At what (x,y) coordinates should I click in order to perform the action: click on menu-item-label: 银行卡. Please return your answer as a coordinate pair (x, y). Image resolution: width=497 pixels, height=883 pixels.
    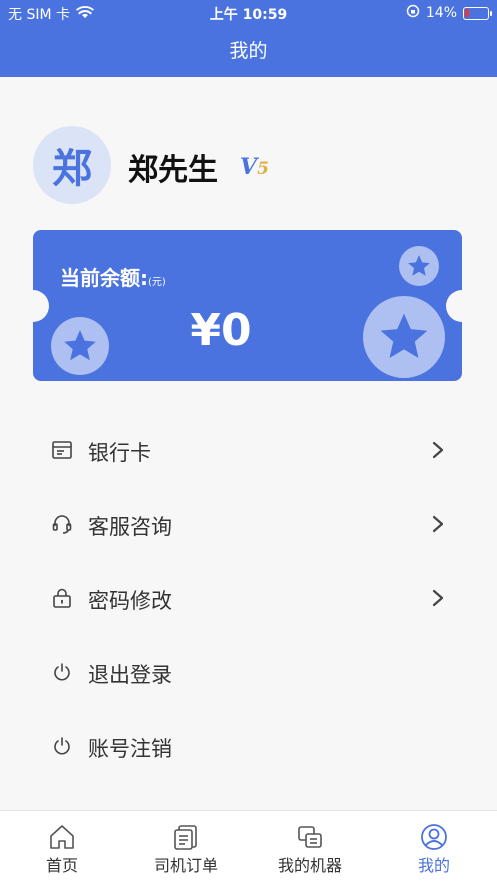
    Looking at the image, I should click on (119, 453).